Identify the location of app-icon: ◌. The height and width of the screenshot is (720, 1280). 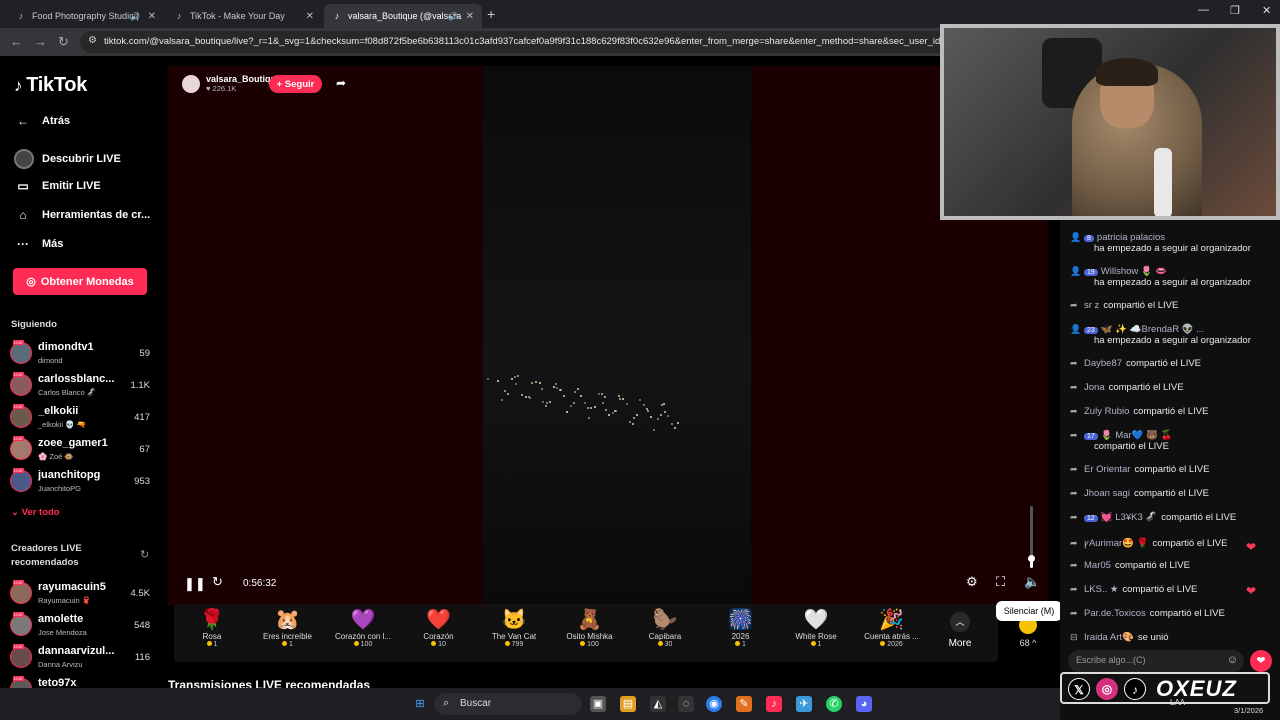
(686, 704).